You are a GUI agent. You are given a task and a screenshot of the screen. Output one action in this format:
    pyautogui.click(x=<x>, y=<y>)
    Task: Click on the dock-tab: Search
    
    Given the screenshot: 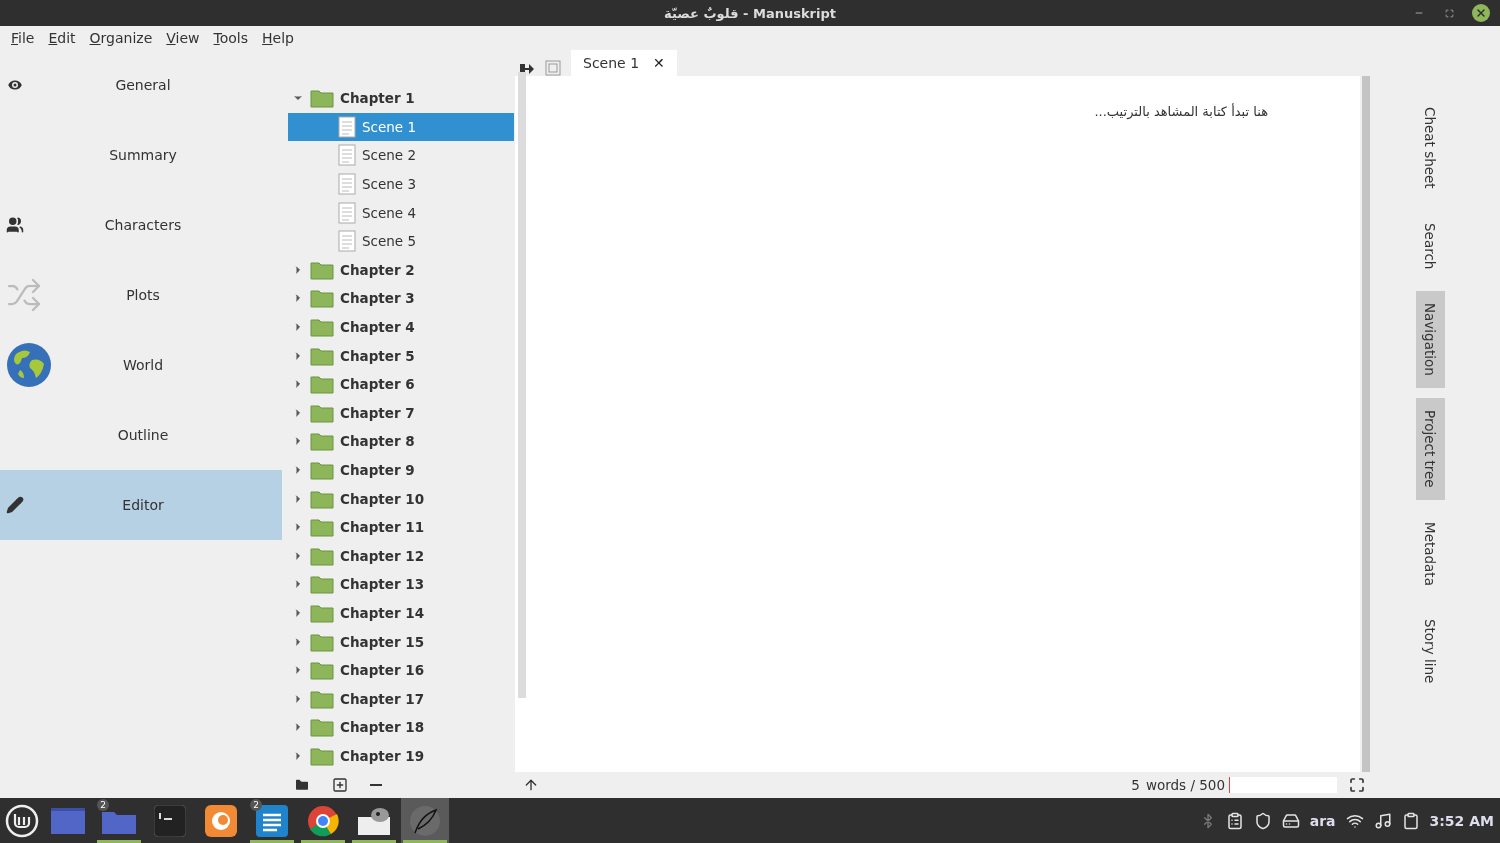 What is the action you would take?
    pyautogui.click(x=1430, y=246)
    